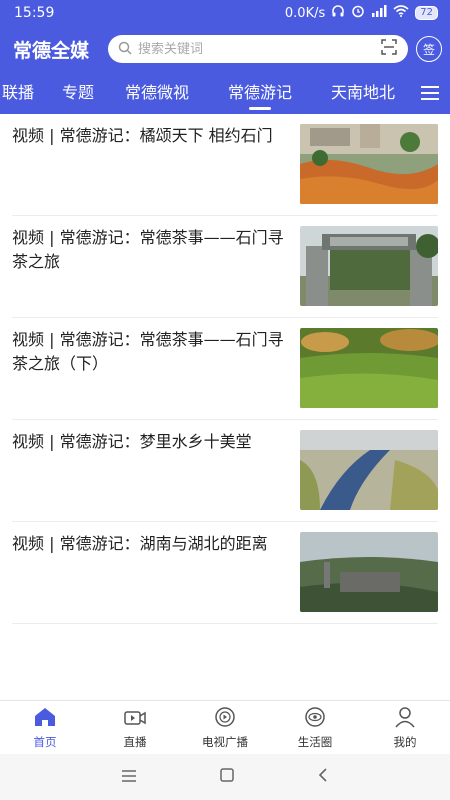 The image size is (450, 800). What do you see at coordinates (129, 777) in the screenshot?
I see `recent-apps-icon` at bounding box center [129, 777].